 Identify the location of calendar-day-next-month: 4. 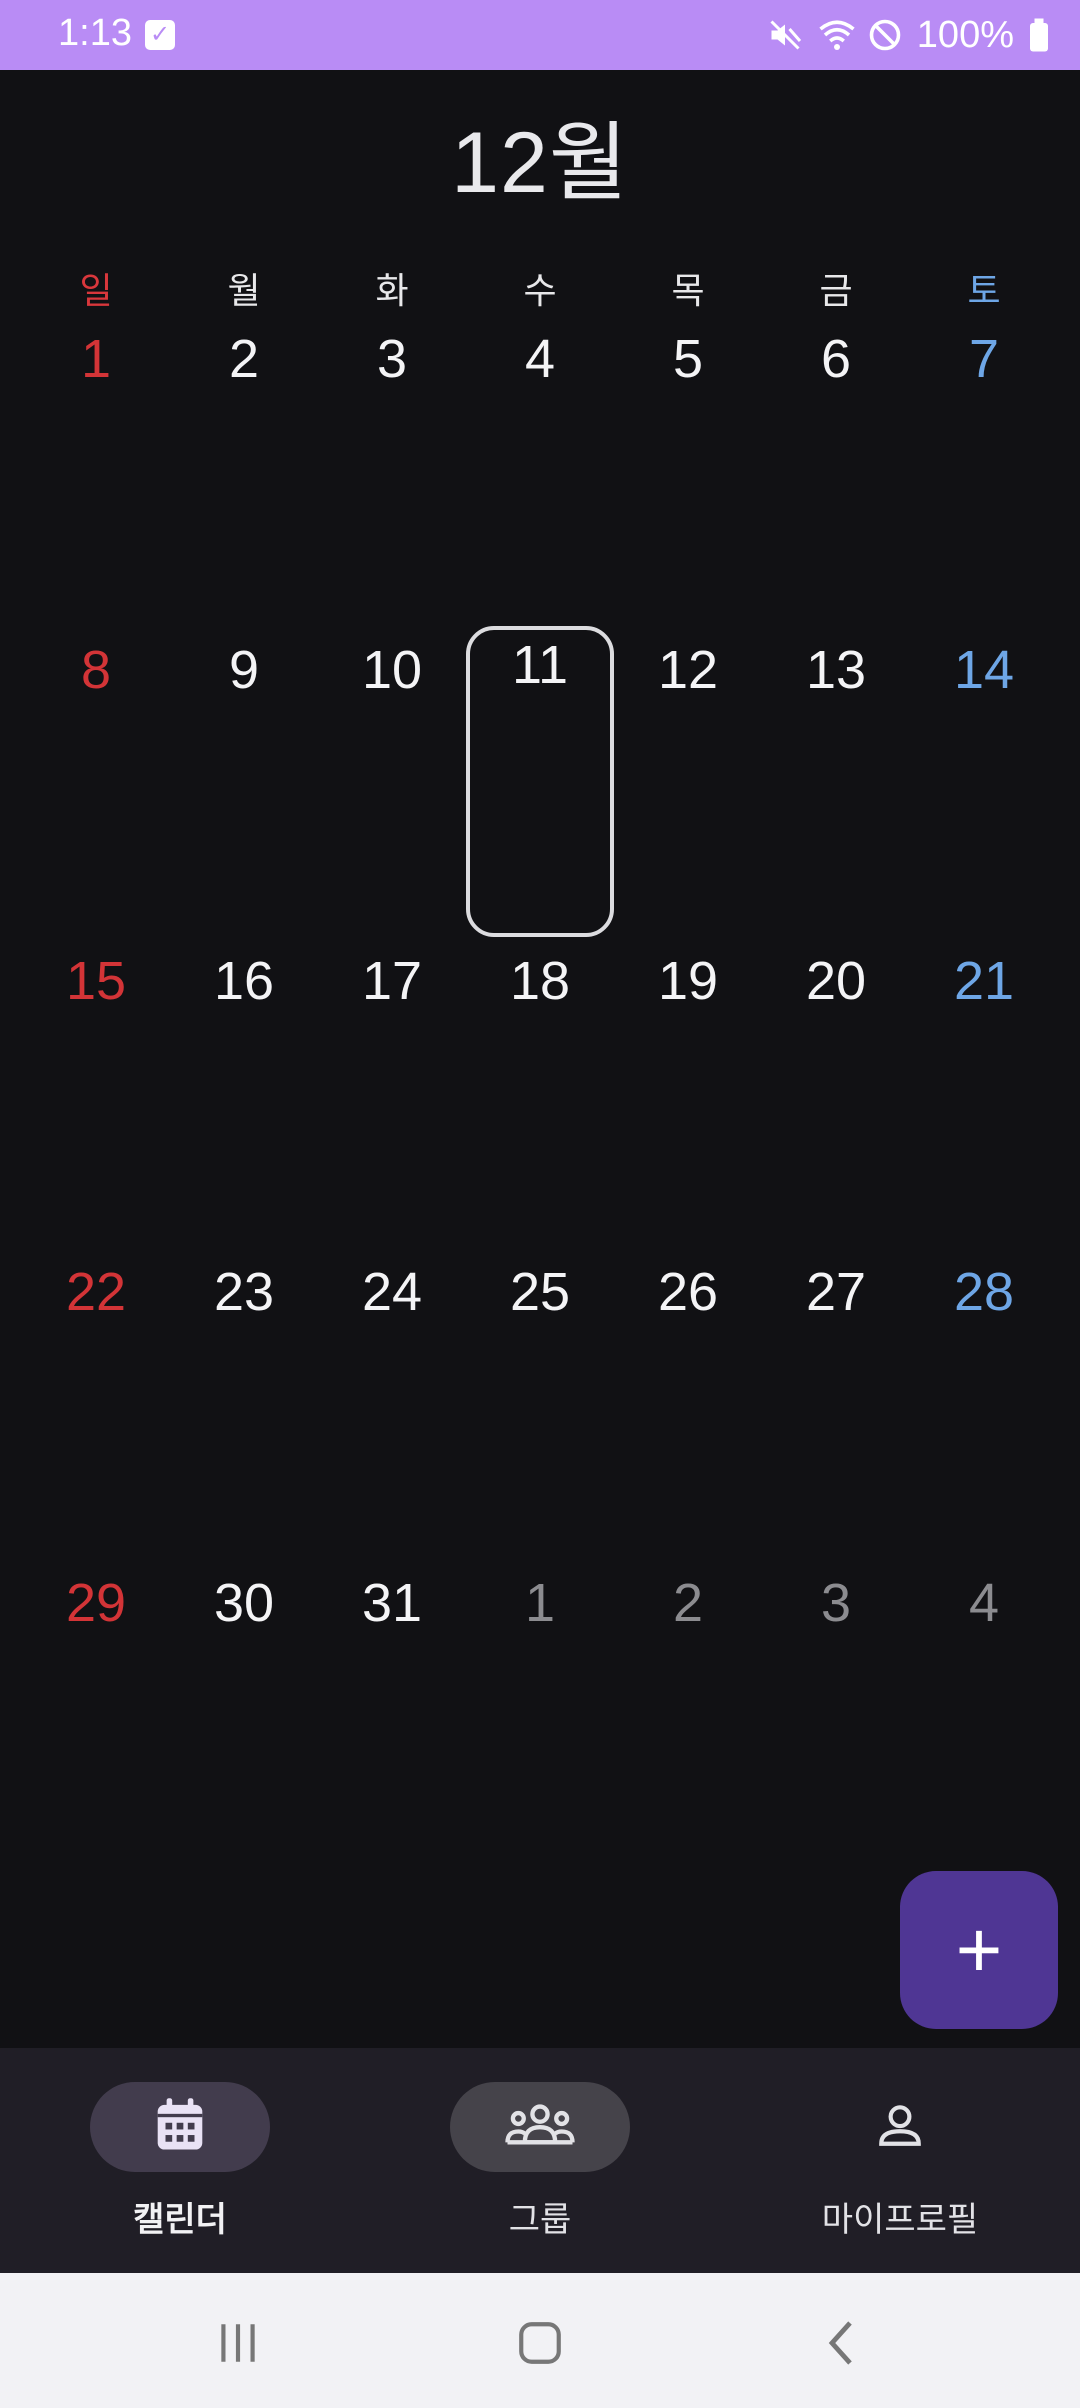
(984, 1719).